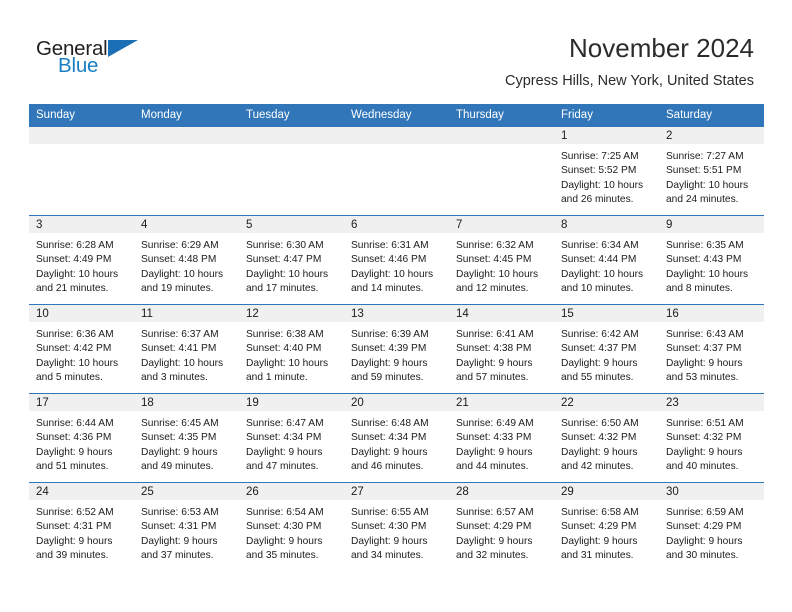  Describe the element at coordinates (390, 245) in the screenshot. I see `sunrise-text: Sunrise: 6:31 AM` at that location.